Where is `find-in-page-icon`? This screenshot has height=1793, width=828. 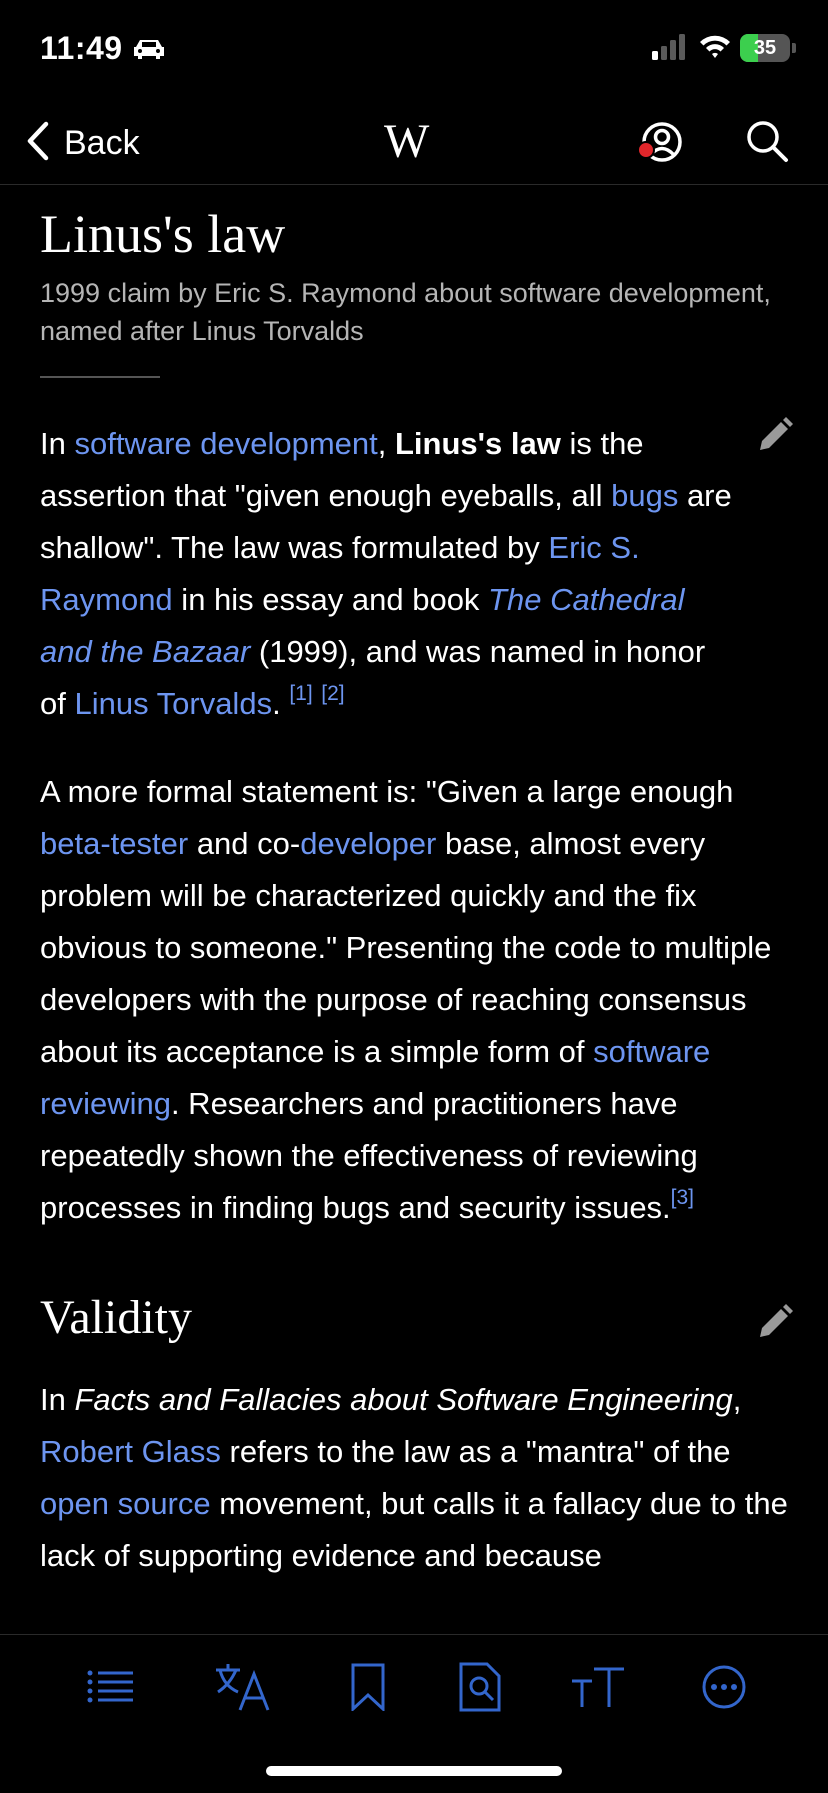 find-in-page-icon is located at coordinates (480, 1687).